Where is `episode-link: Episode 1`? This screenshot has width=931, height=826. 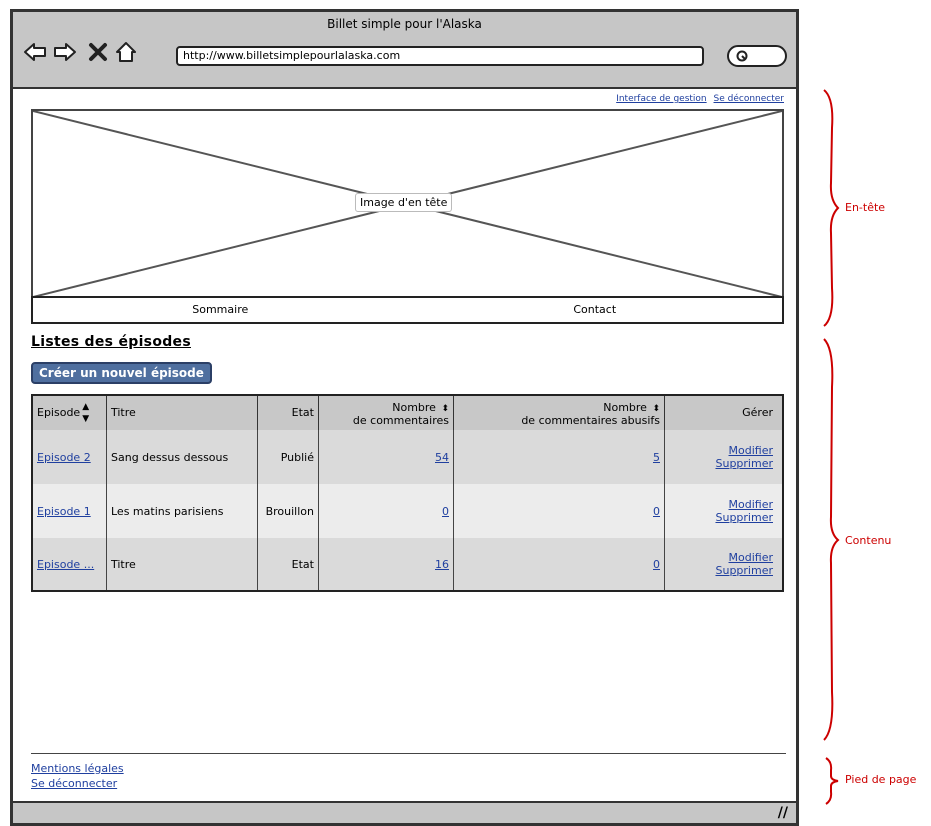
episode-link: Episode 1 is located at coordinates (64, 511).